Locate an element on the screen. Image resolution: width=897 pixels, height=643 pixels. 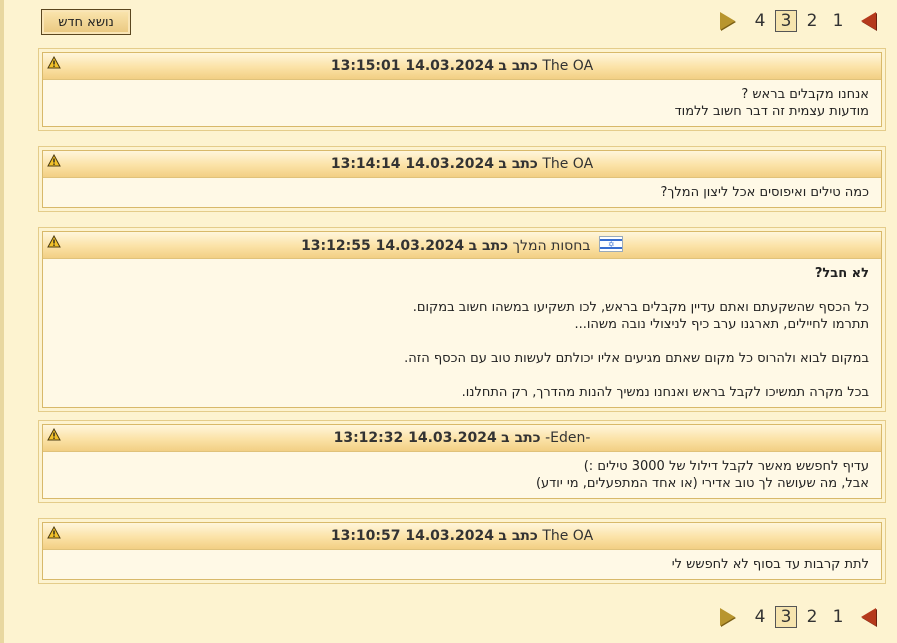
post-text-line: כמה טילים ואיפוסים אכל ליצון המלך? is located at coordinates (764, 192).